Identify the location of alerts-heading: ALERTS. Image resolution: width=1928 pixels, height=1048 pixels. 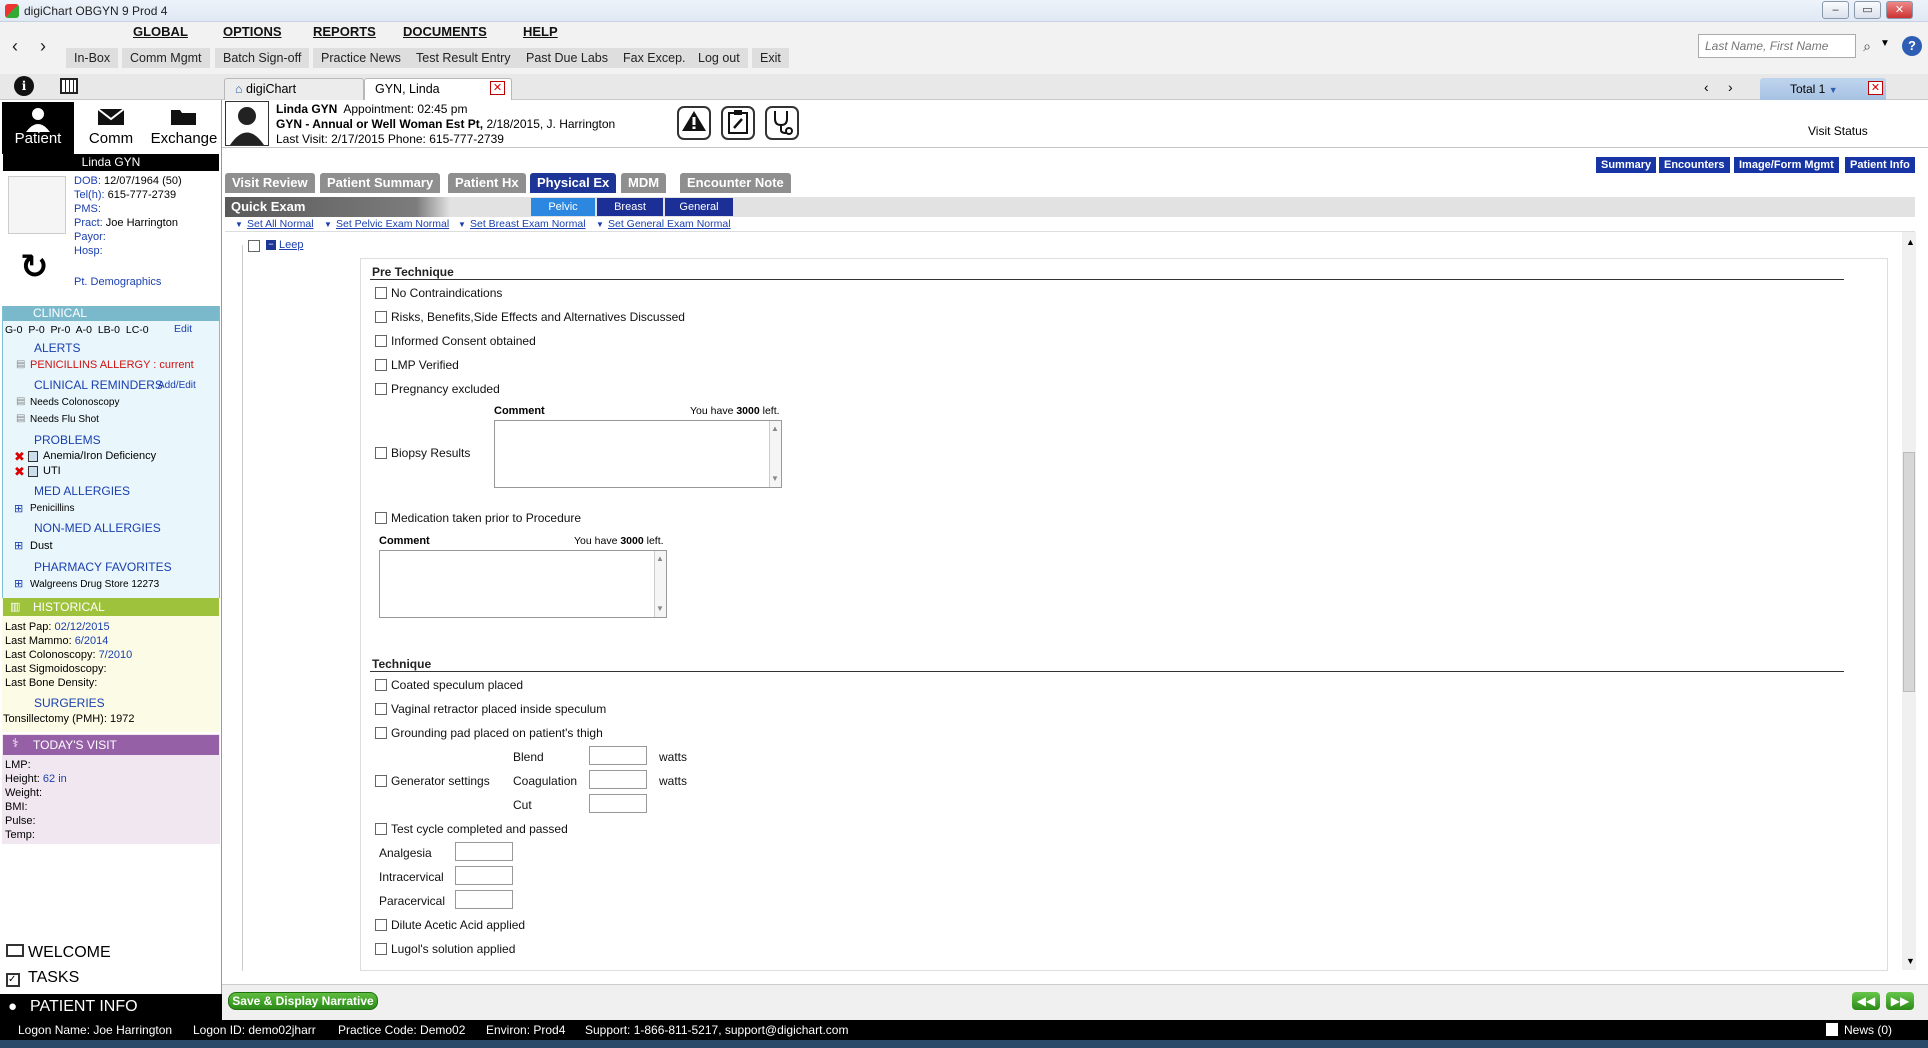
(57, 348).